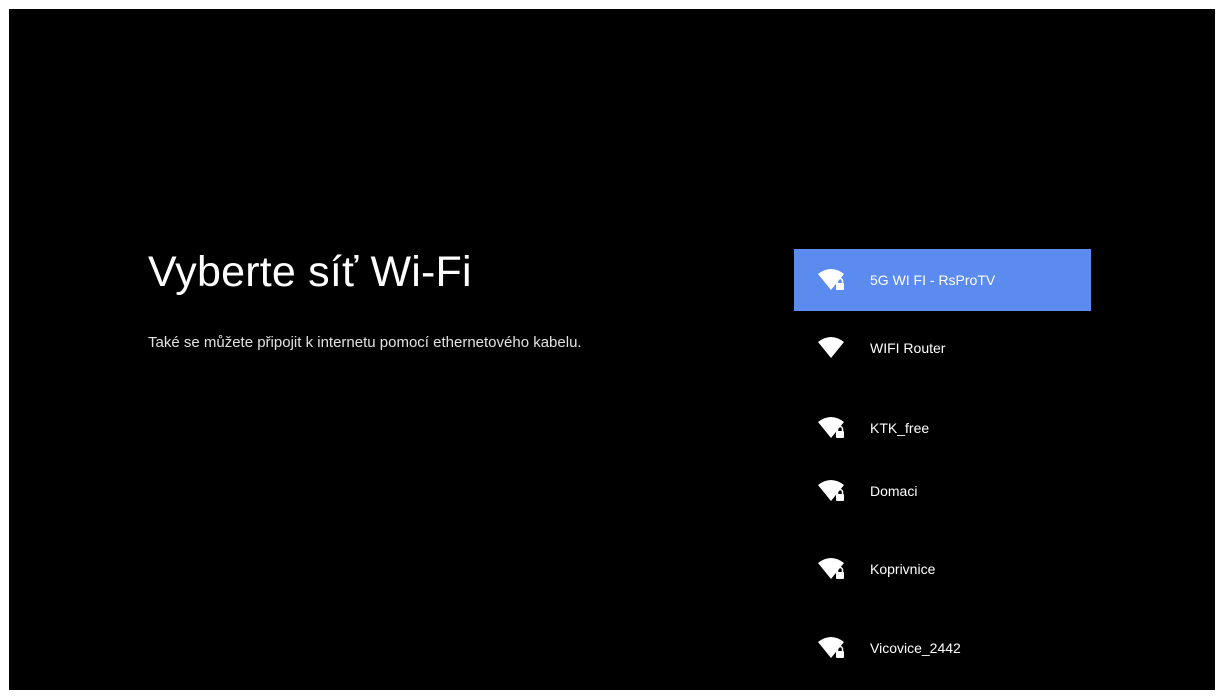 This screenshot has width=1224, height=699. I want to click on network-name: 5G WI FI - RsProTV, so click(933, 280).